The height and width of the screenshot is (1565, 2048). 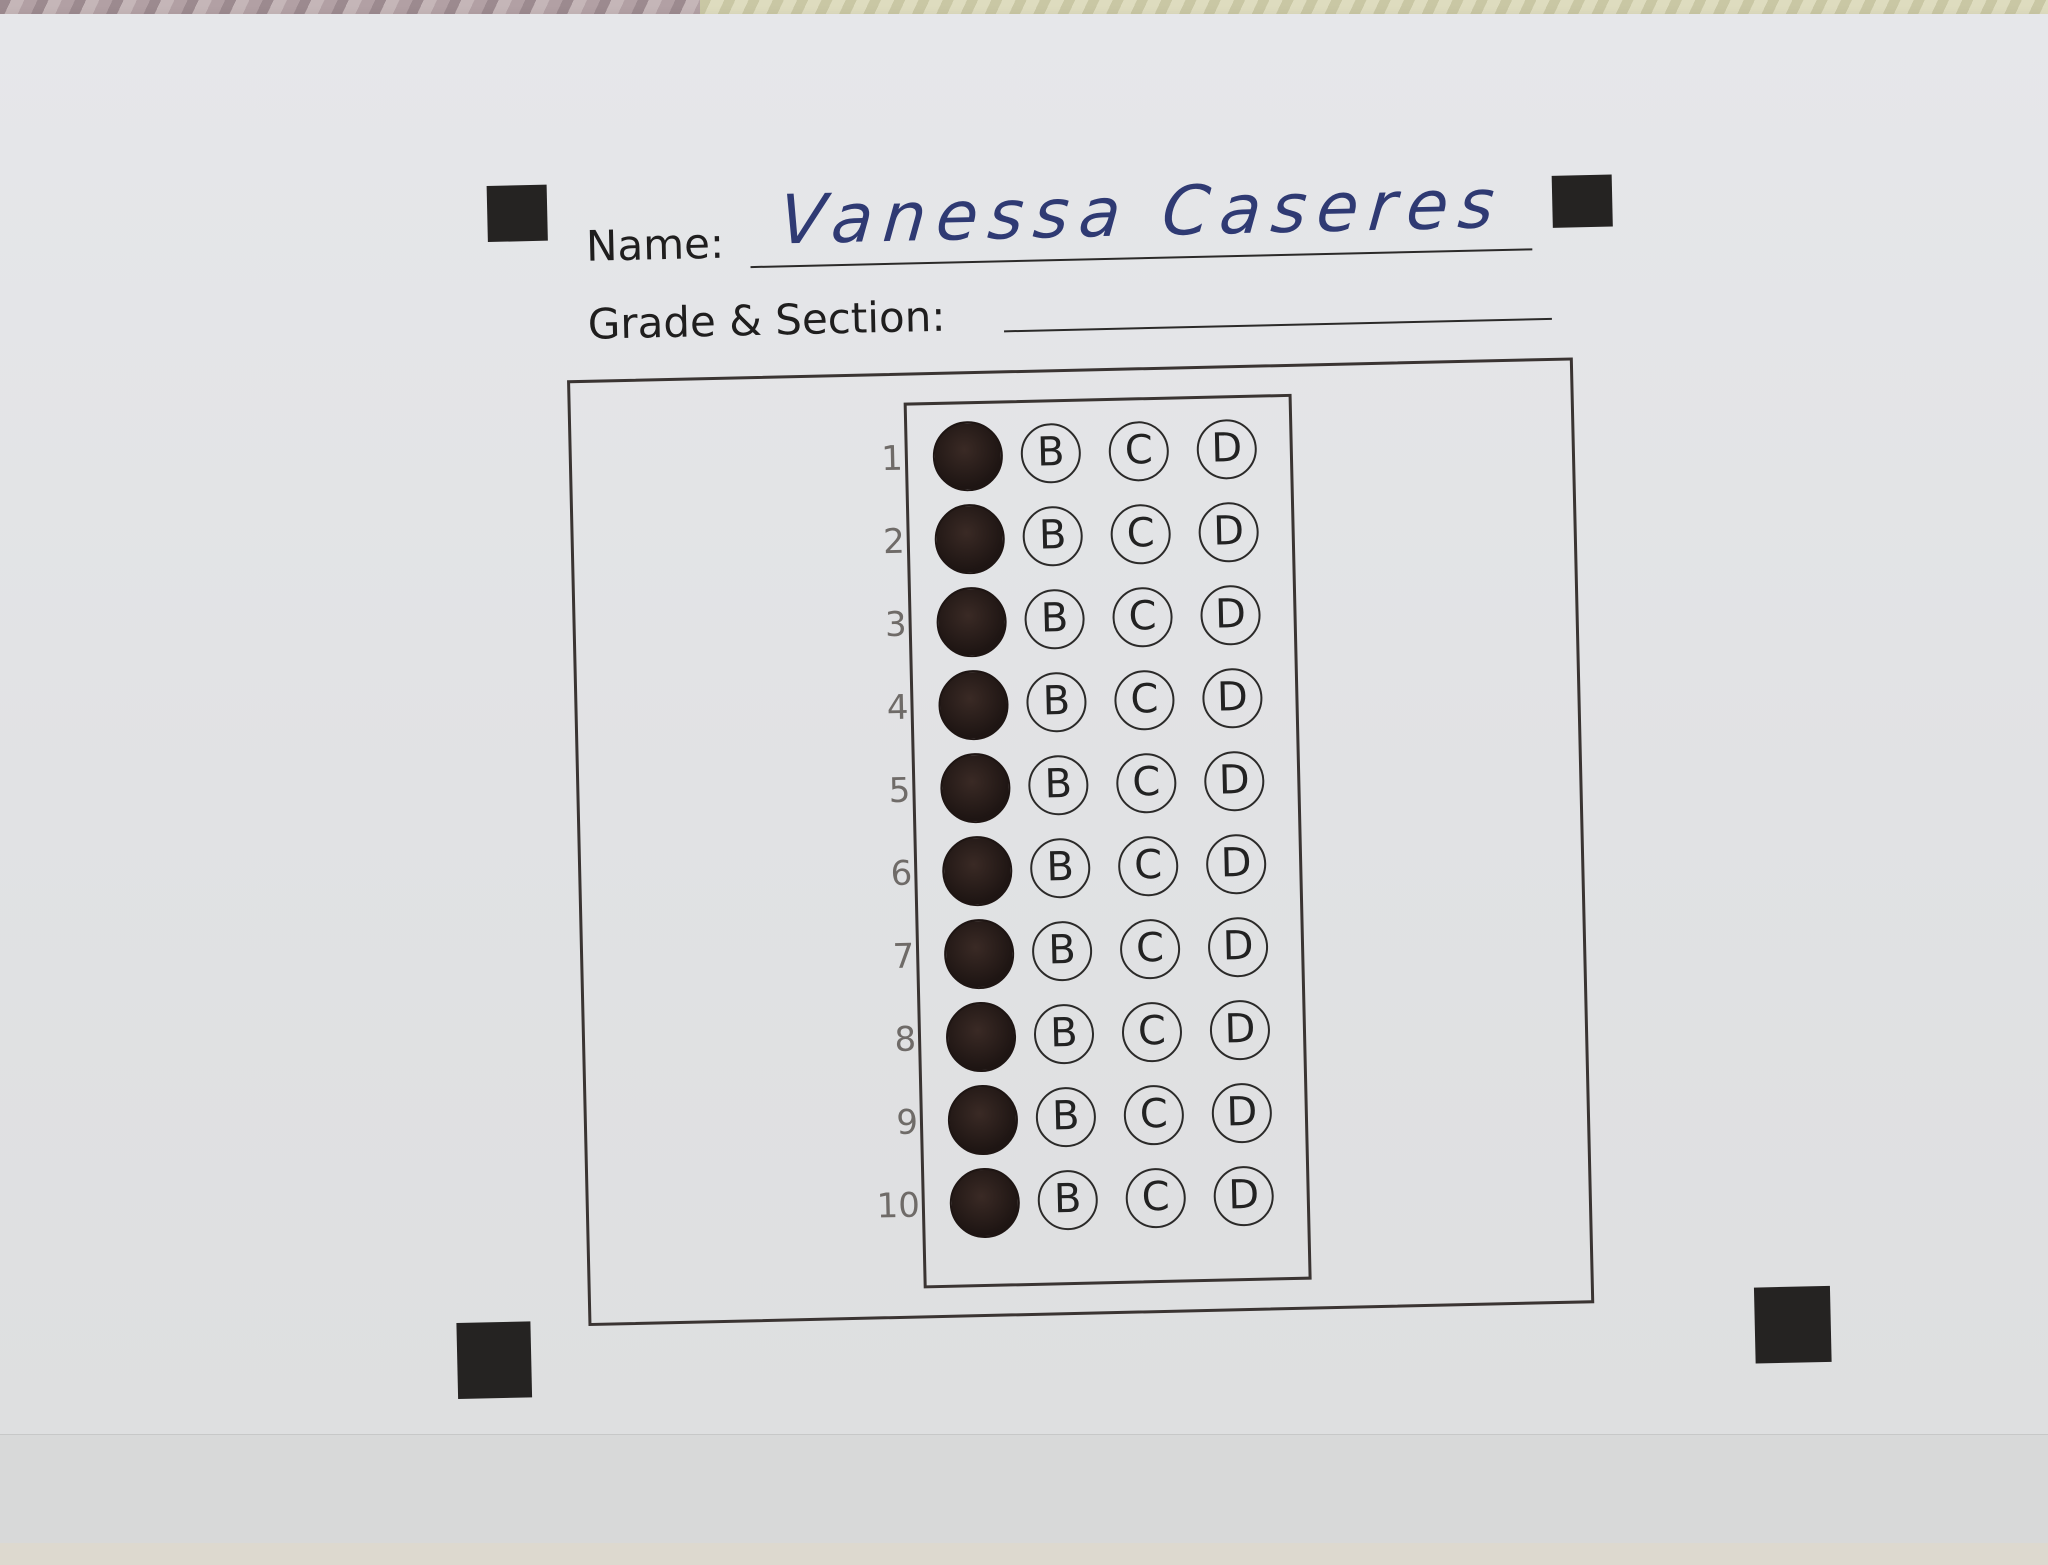 I want to click on alignment-marker-bottom-left, so click(x=494, y=1360).